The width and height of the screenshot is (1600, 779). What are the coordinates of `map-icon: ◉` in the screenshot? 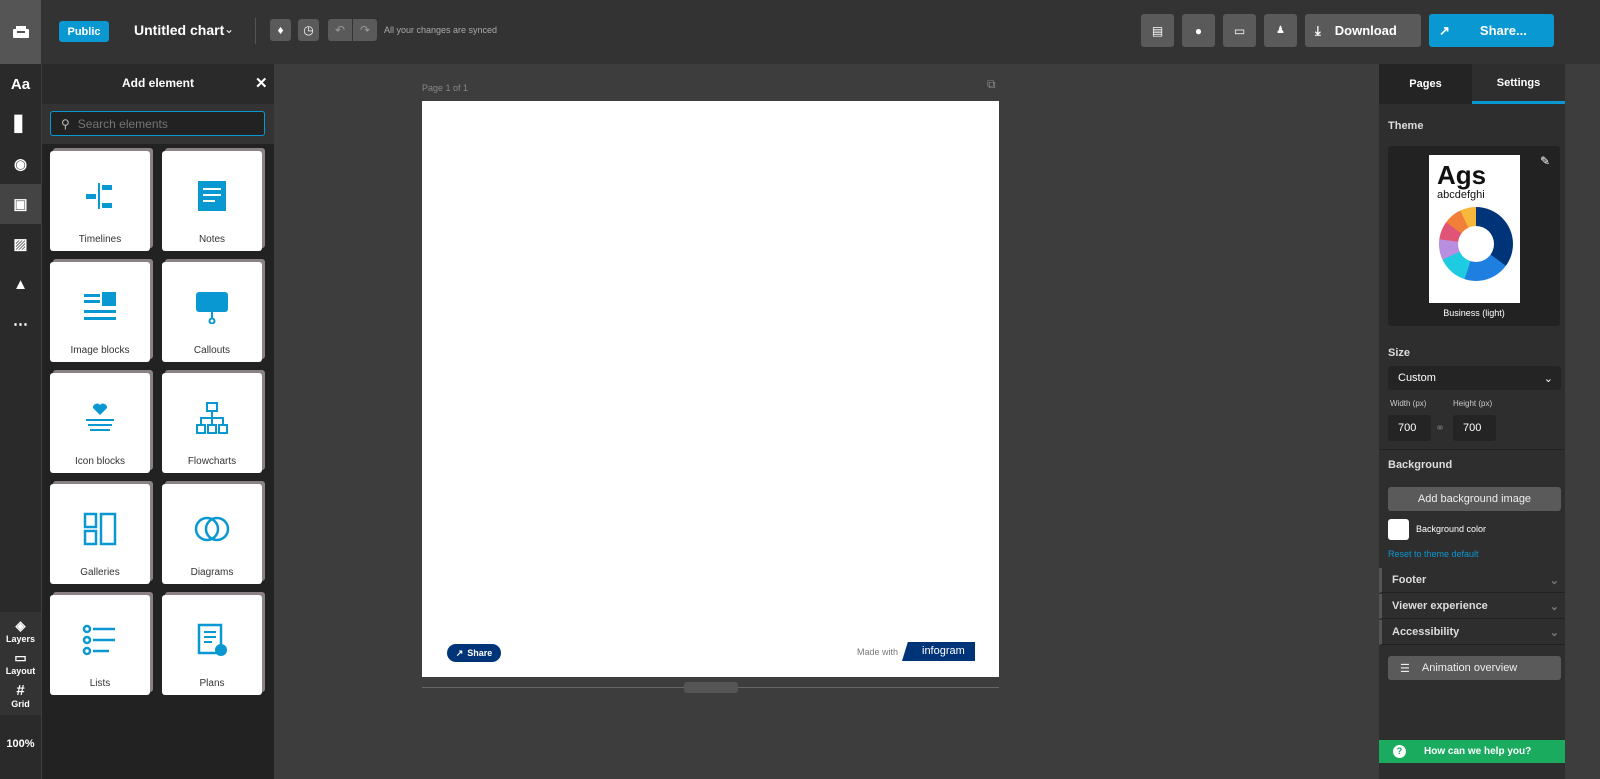 It's located at (20, 164).